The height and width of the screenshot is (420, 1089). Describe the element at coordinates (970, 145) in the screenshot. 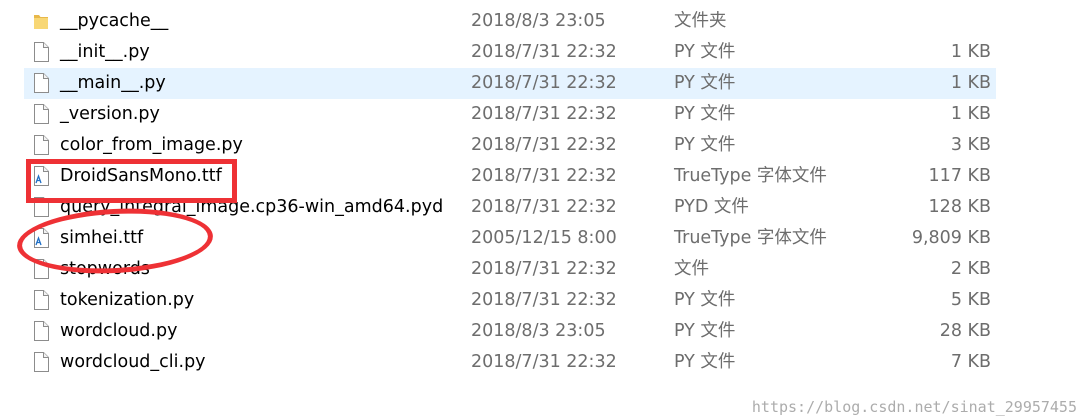

I see `file-size: 3 KB` at that location.